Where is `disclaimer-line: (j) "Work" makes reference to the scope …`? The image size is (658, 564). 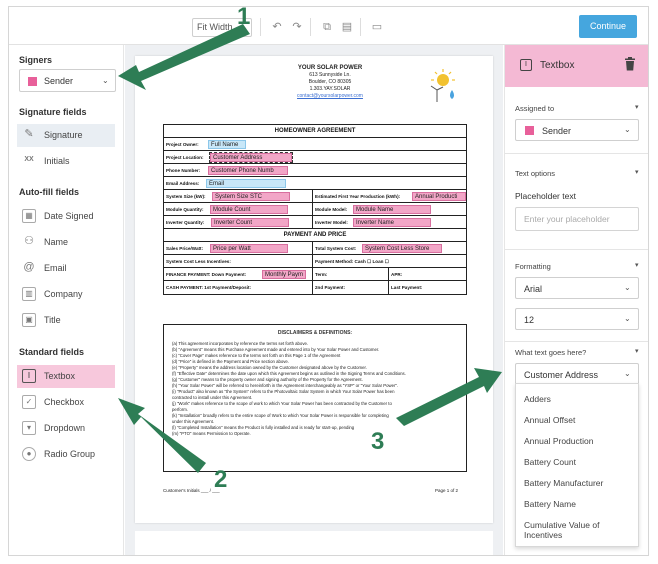
disclaimer-line: (j) "Work" makes reference to the scope … is located at coordinates (282, 403).